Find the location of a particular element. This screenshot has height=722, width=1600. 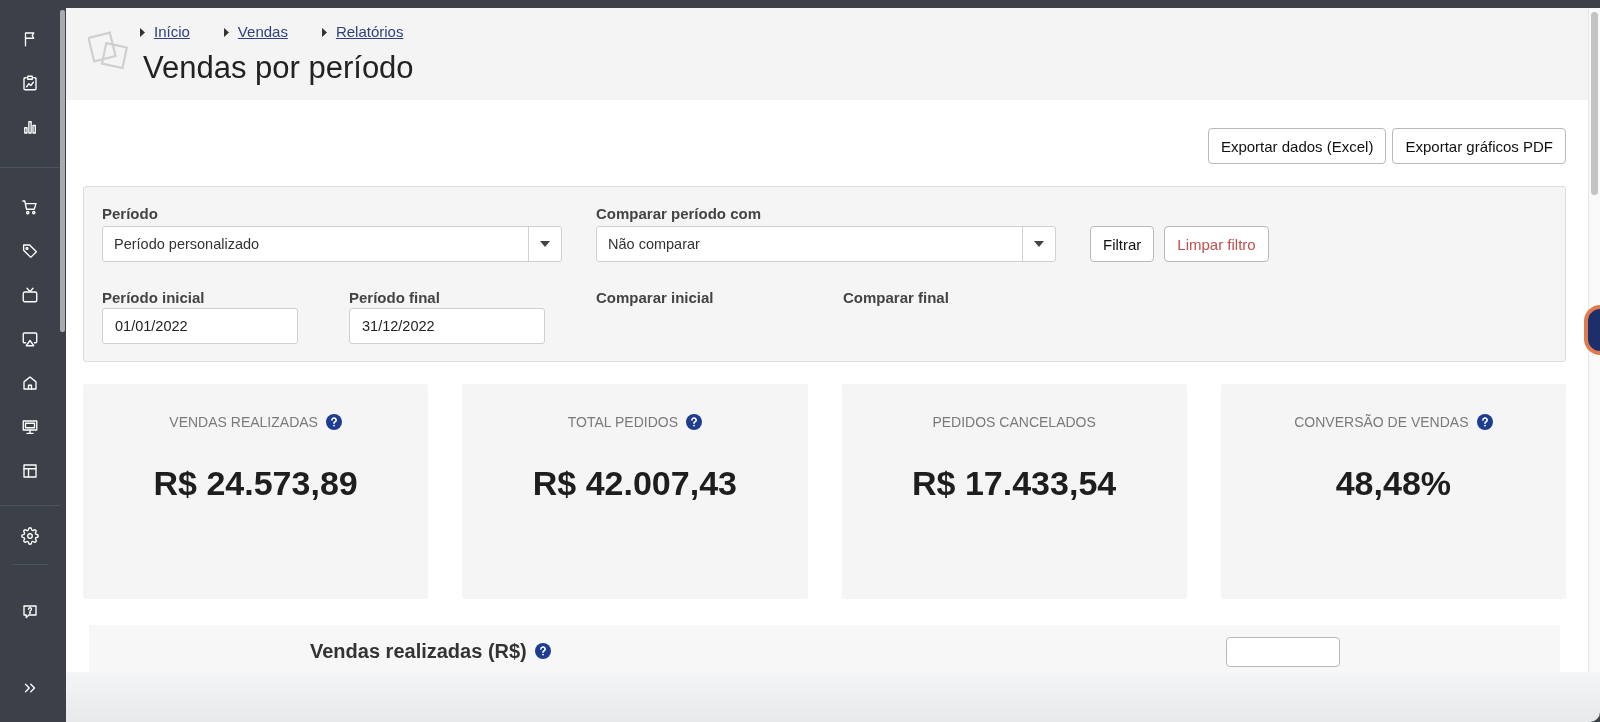

date-field: 01/01/2022 is located at coordinates (200, 326).